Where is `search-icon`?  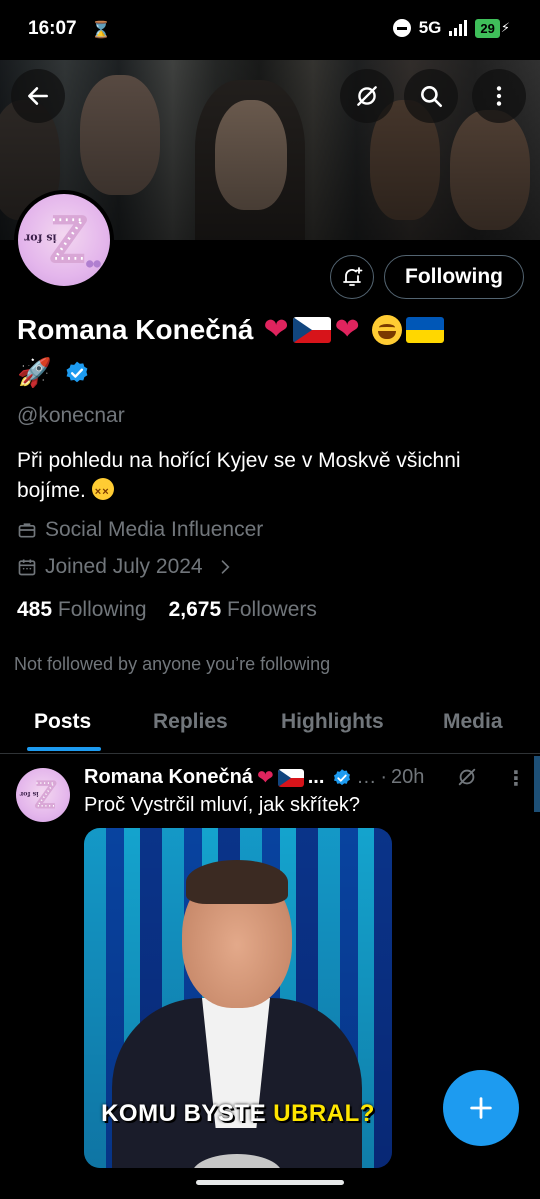 search-icon is located at coordinates (432, 97).